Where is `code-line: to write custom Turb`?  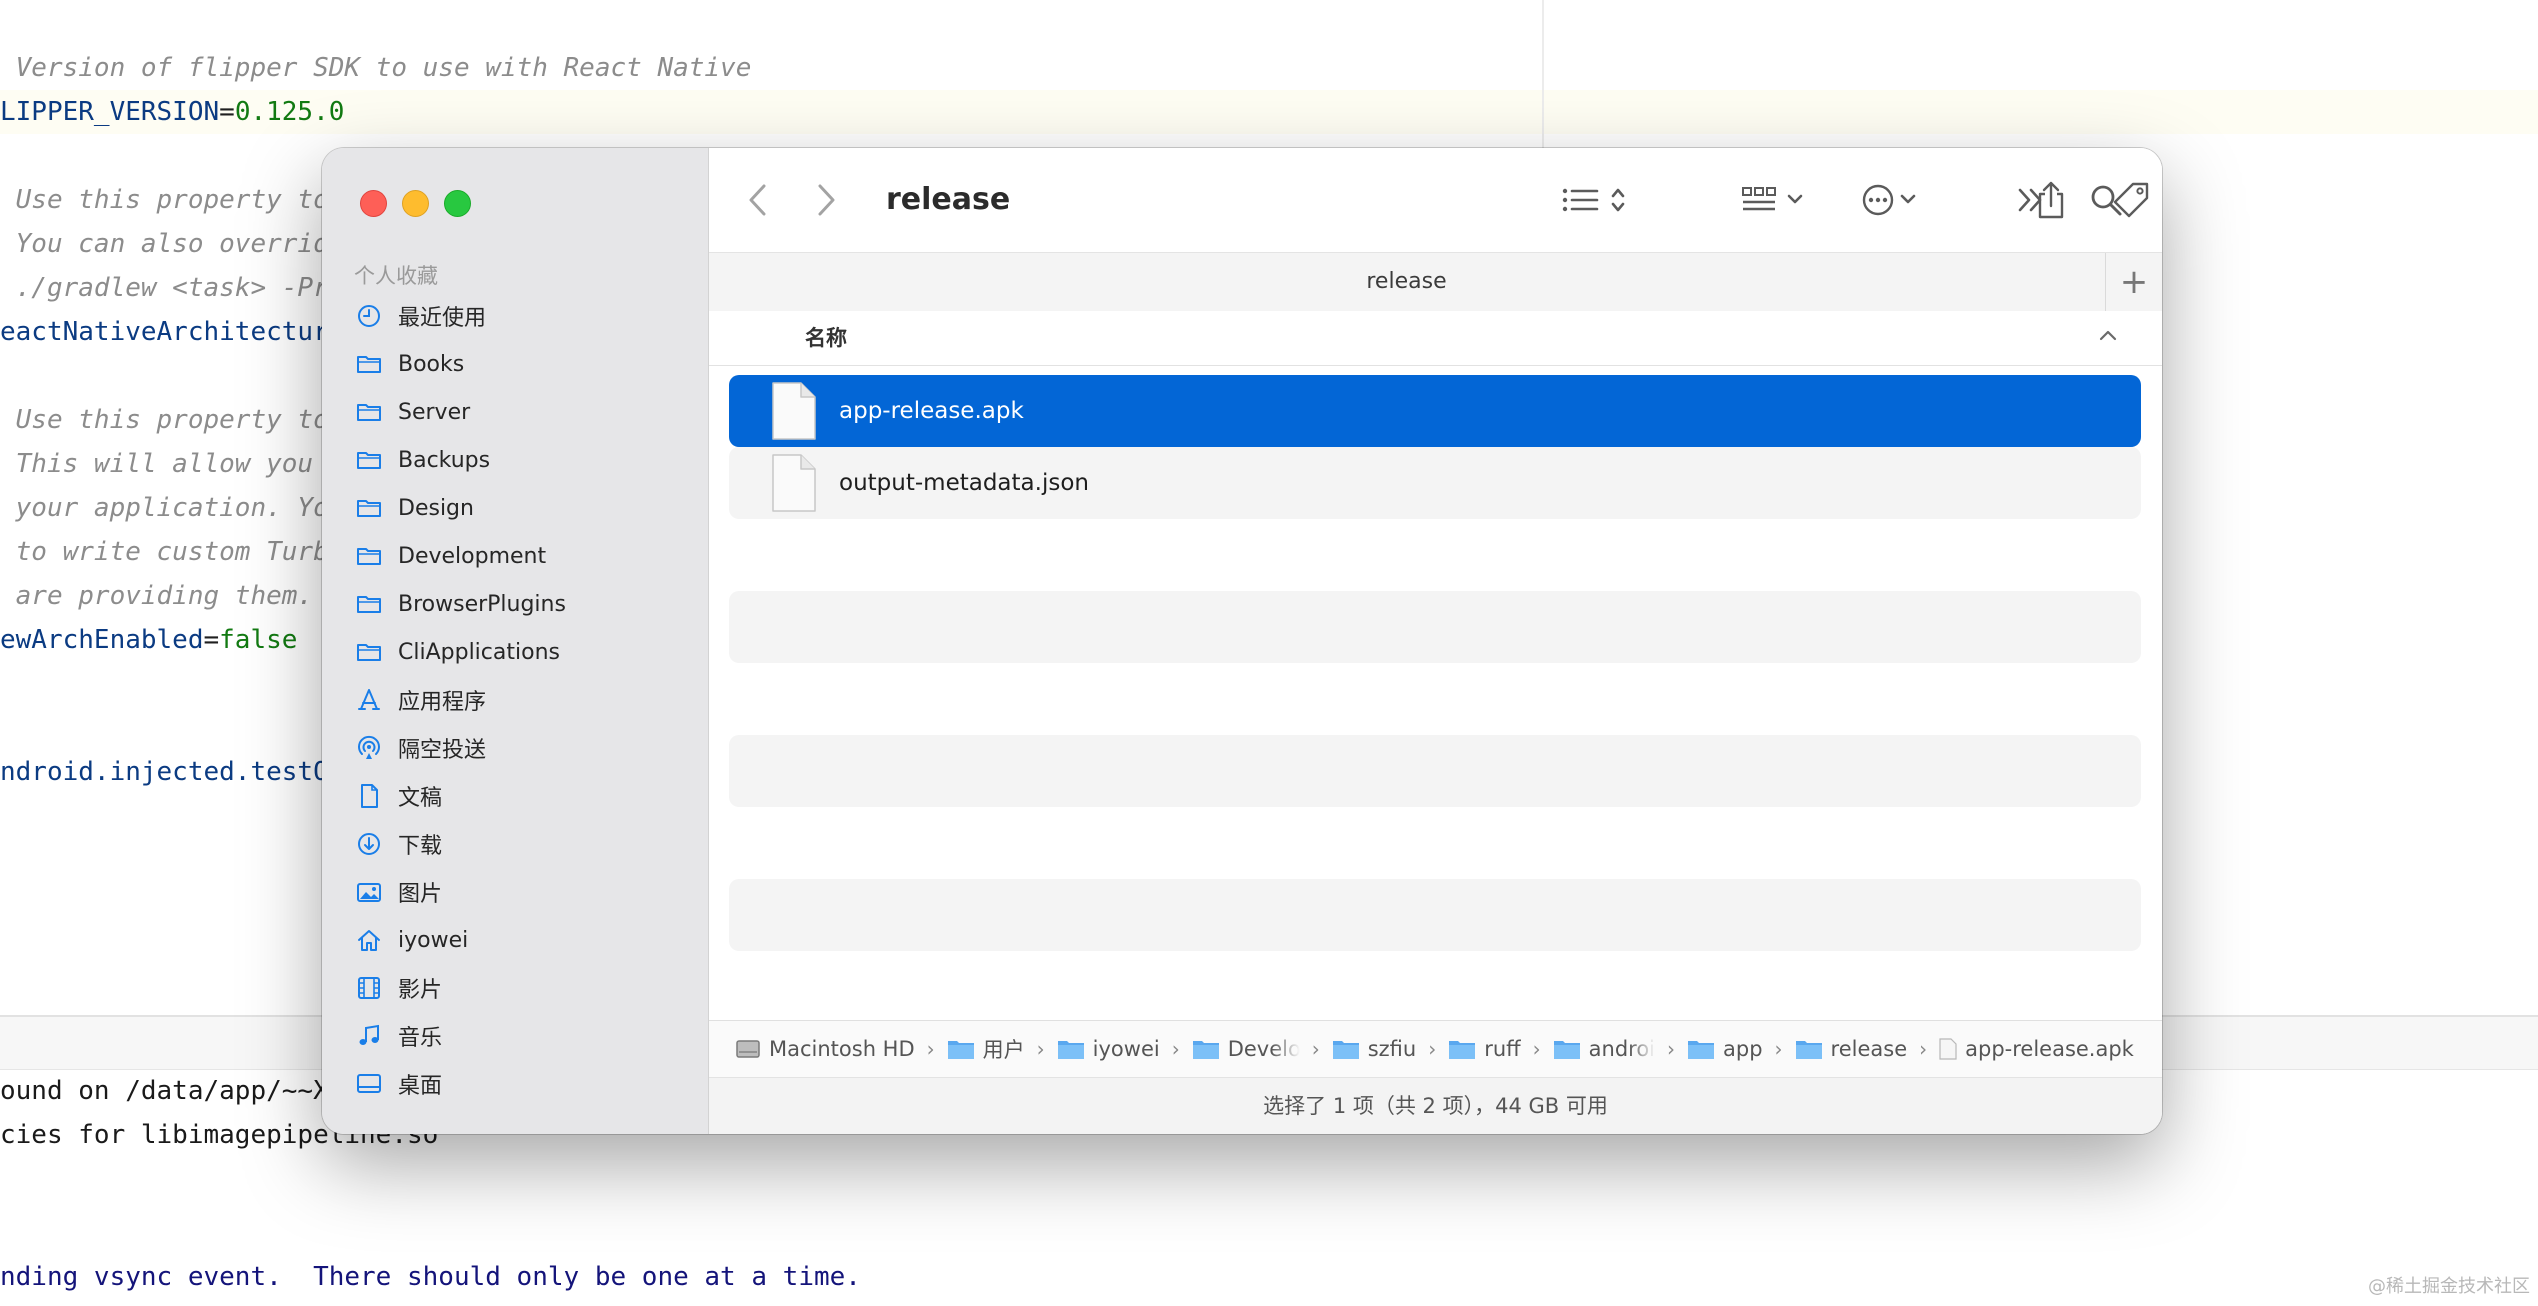 code-line: to write custom Turb is located at coordinates (164, 552).